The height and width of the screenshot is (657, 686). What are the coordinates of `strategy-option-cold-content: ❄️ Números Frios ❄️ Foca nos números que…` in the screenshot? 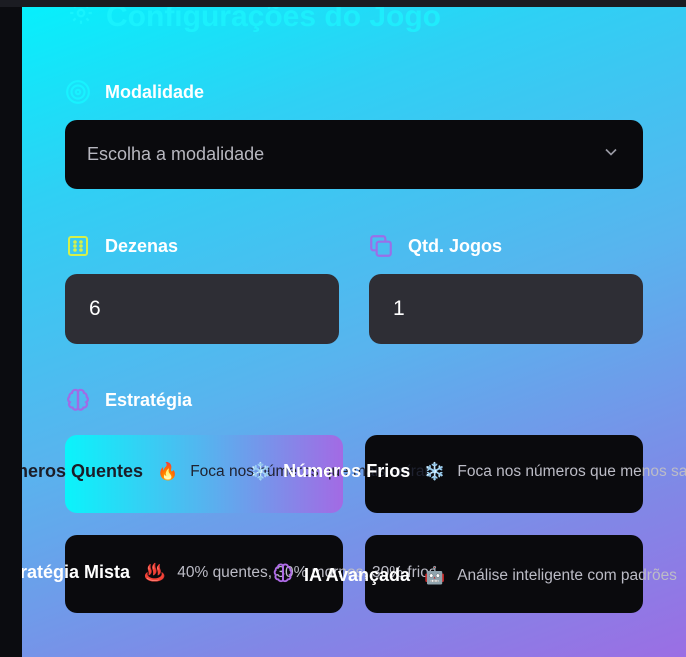 It's located at (468, 471).